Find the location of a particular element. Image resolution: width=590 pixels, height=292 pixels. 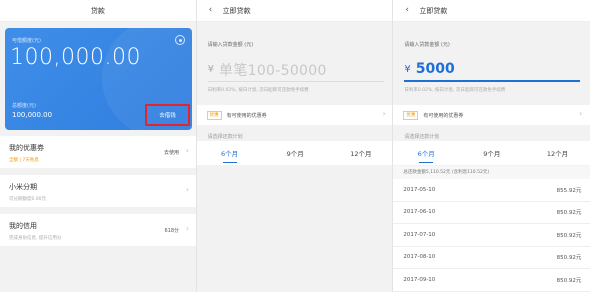

schedule-amount: 855.92元 is located at coordinates (569, 190).